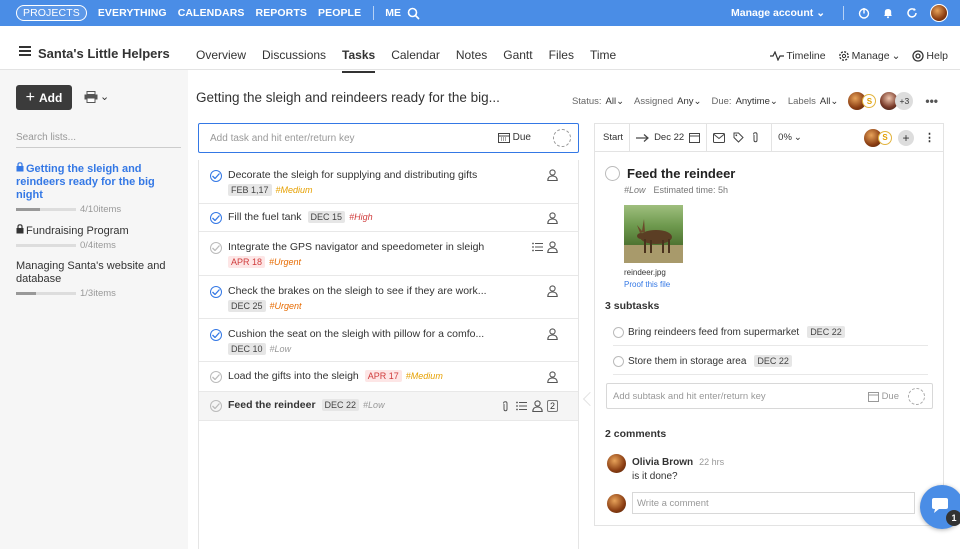 Image resolution: width=960 pixels, height=549 pixels. What do you see at coordinates (929, 137) in the screenshot?
I see `more-vertical-icon: ⋮` at bounding box center [929, 137].